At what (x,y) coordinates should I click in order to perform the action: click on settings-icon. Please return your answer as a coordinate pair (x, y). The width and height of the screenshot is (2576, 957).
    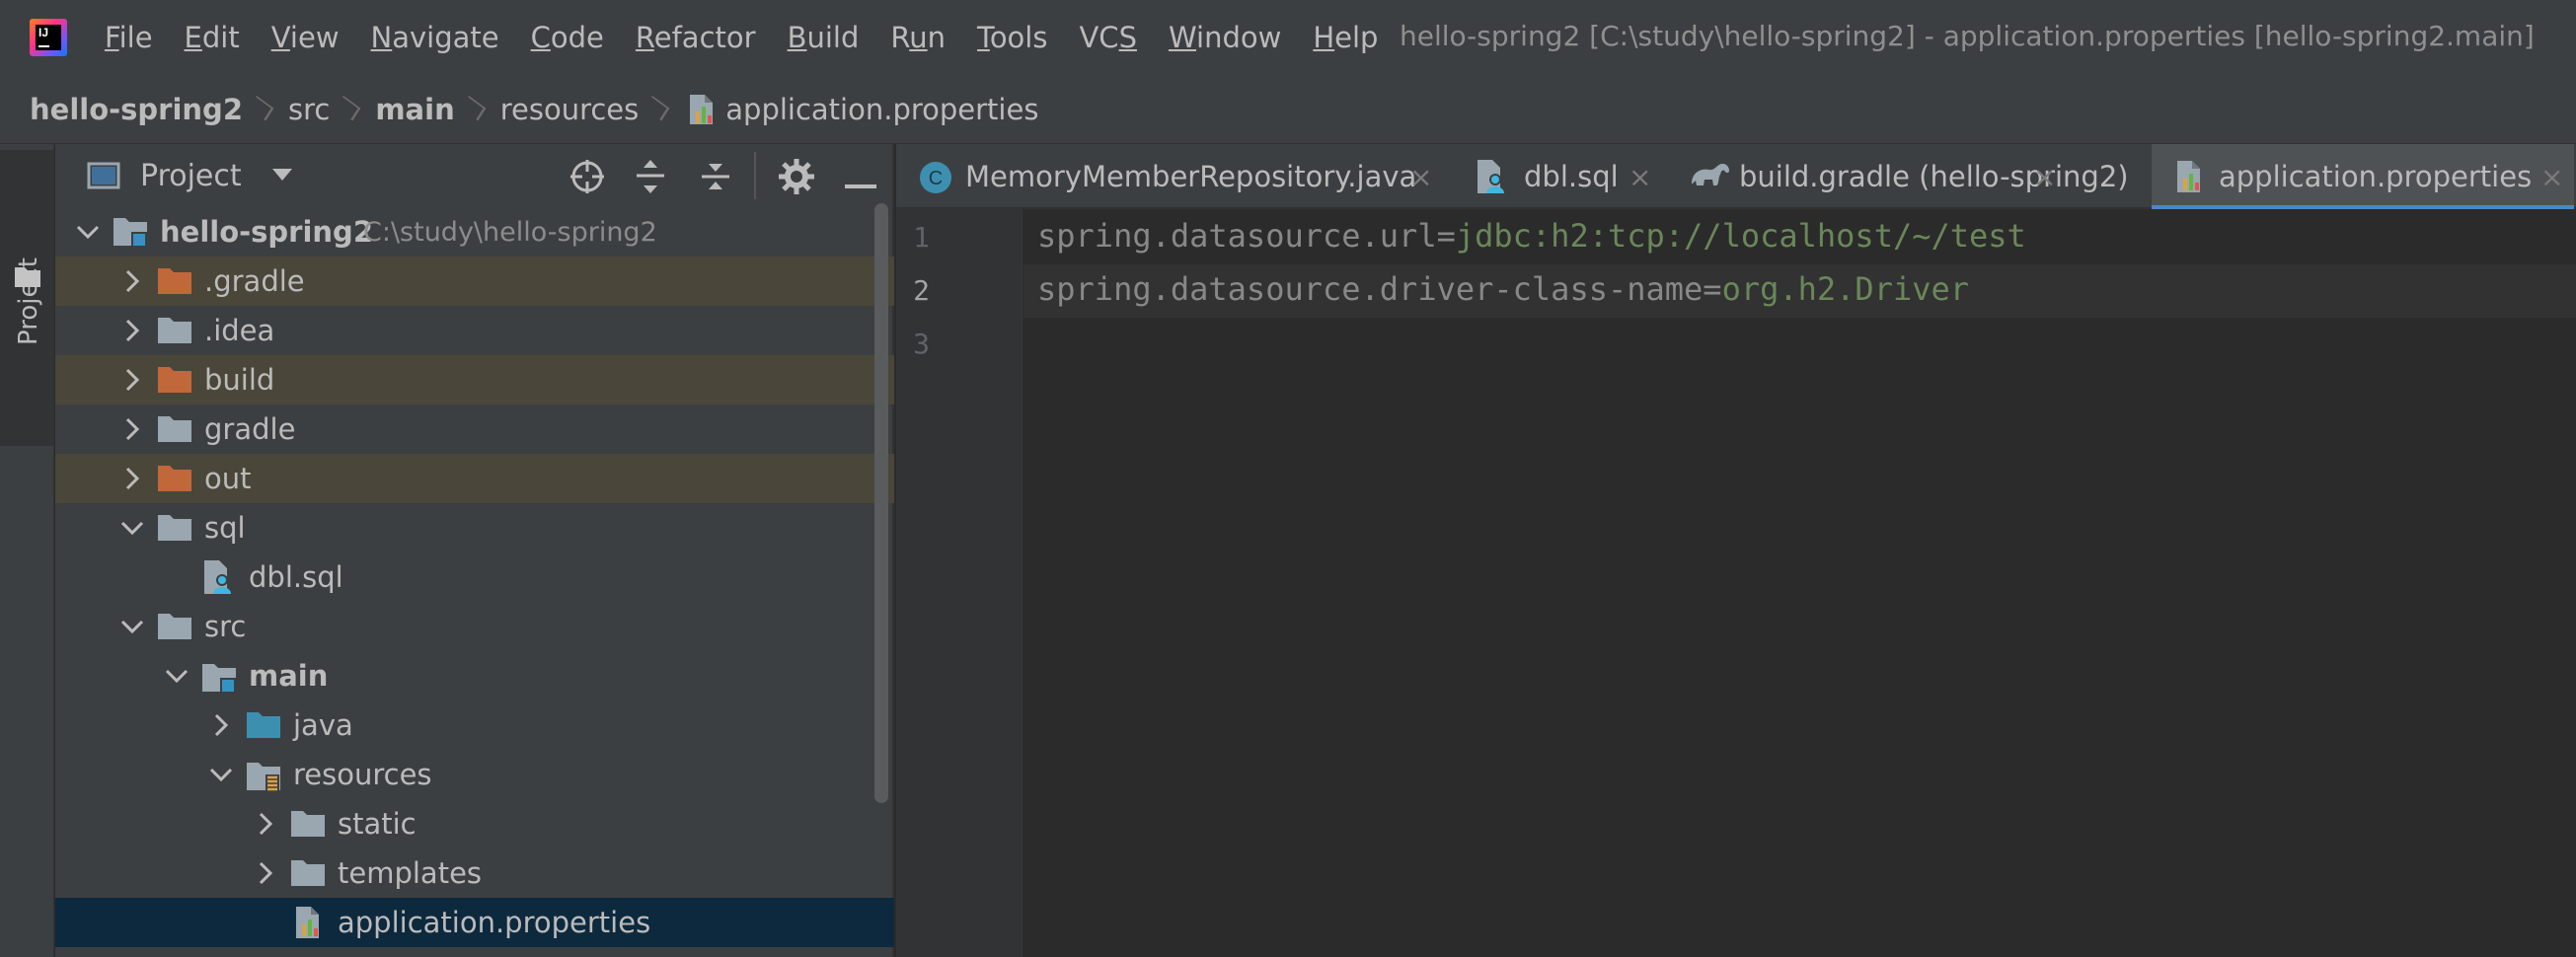
    Looking at the image, I should click on (796, 179).